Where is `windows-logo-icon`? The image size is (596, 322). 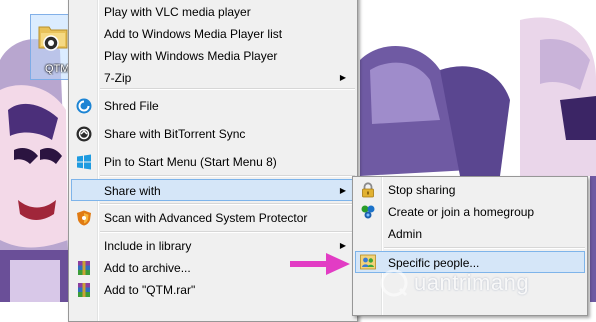 windows-logo-icon is located at coordinates (84, 162).